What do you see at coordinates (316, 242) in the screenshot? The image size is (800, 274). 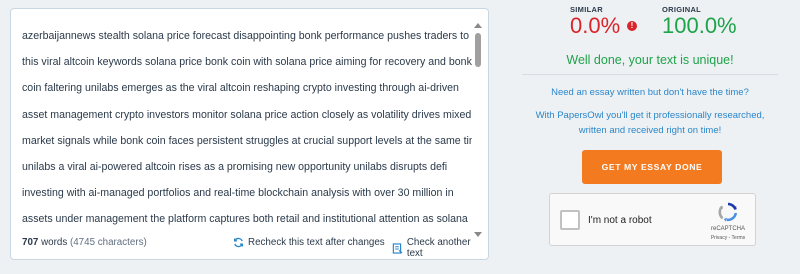 I see `recheck-label: Recheck this text after changes` at bounding box center [316, 242].